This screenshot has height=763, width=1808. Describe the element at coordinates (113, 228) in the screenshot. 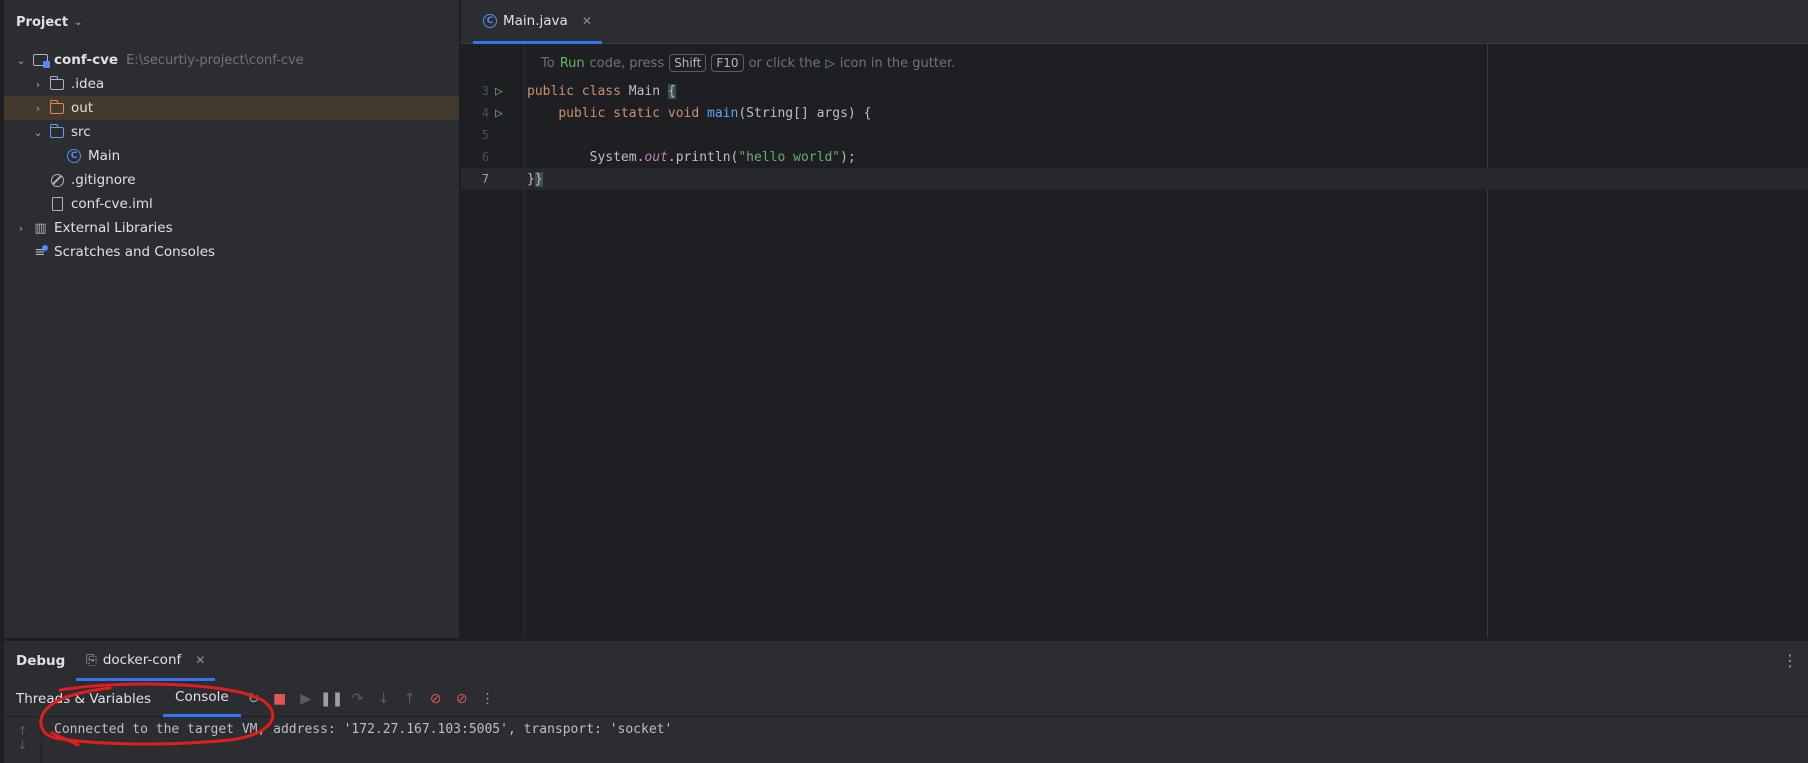

I see `tree-item-label: External Libraries` at that location.